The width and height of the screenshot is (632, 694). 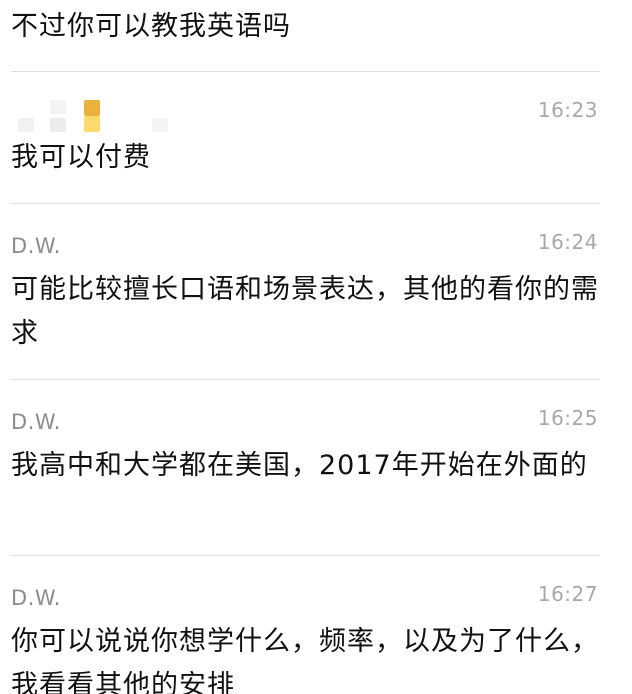 I want to click on message-timestamp: 16:27, so click(x=567, y=594).